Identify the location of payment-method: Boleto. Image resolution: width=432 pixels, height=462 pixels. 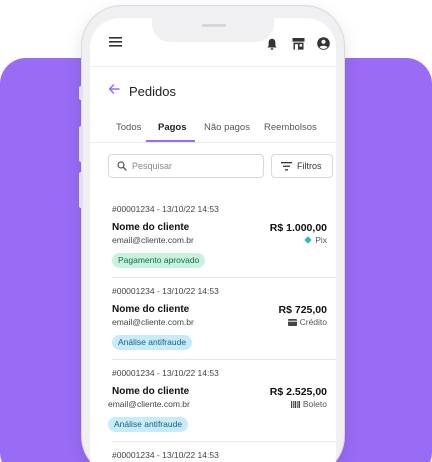
(308, 404).